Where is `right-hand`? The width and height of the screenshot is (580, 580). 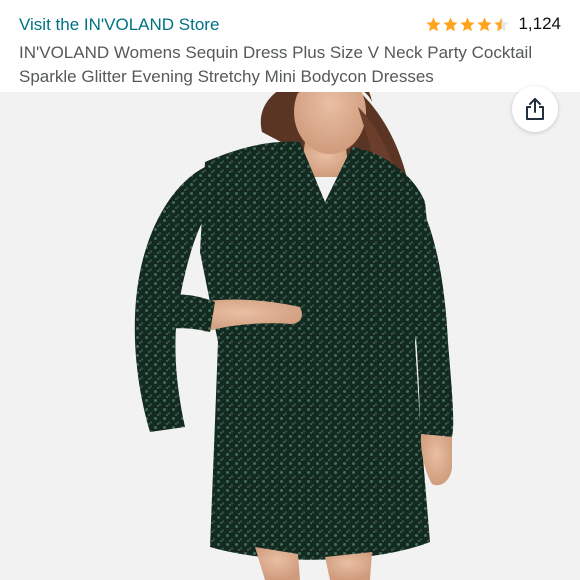 right-hand is located at coordinates (436, 460).